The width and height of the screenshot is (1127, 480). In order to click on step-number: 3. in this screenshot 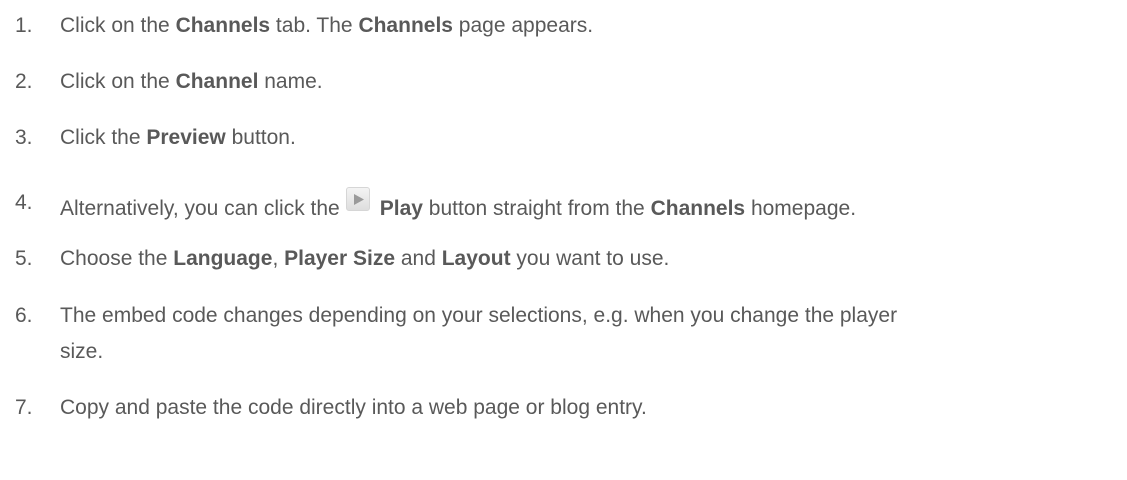, I will do `click(24, 137)`.